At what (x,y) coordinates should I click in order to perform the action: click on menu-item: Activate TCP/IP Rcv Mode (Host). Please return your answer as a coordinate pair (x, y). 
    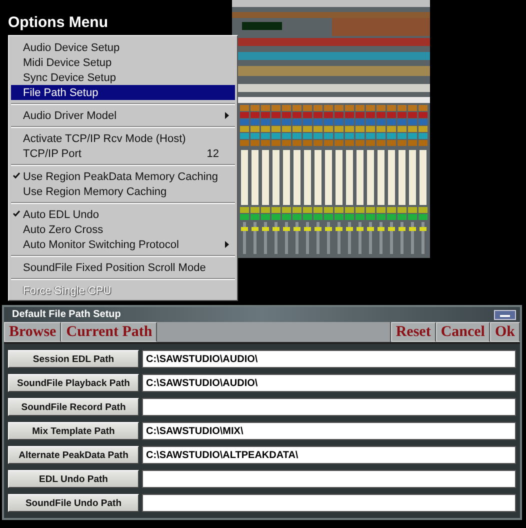
    Looking at the image, I should click on (123, 138).